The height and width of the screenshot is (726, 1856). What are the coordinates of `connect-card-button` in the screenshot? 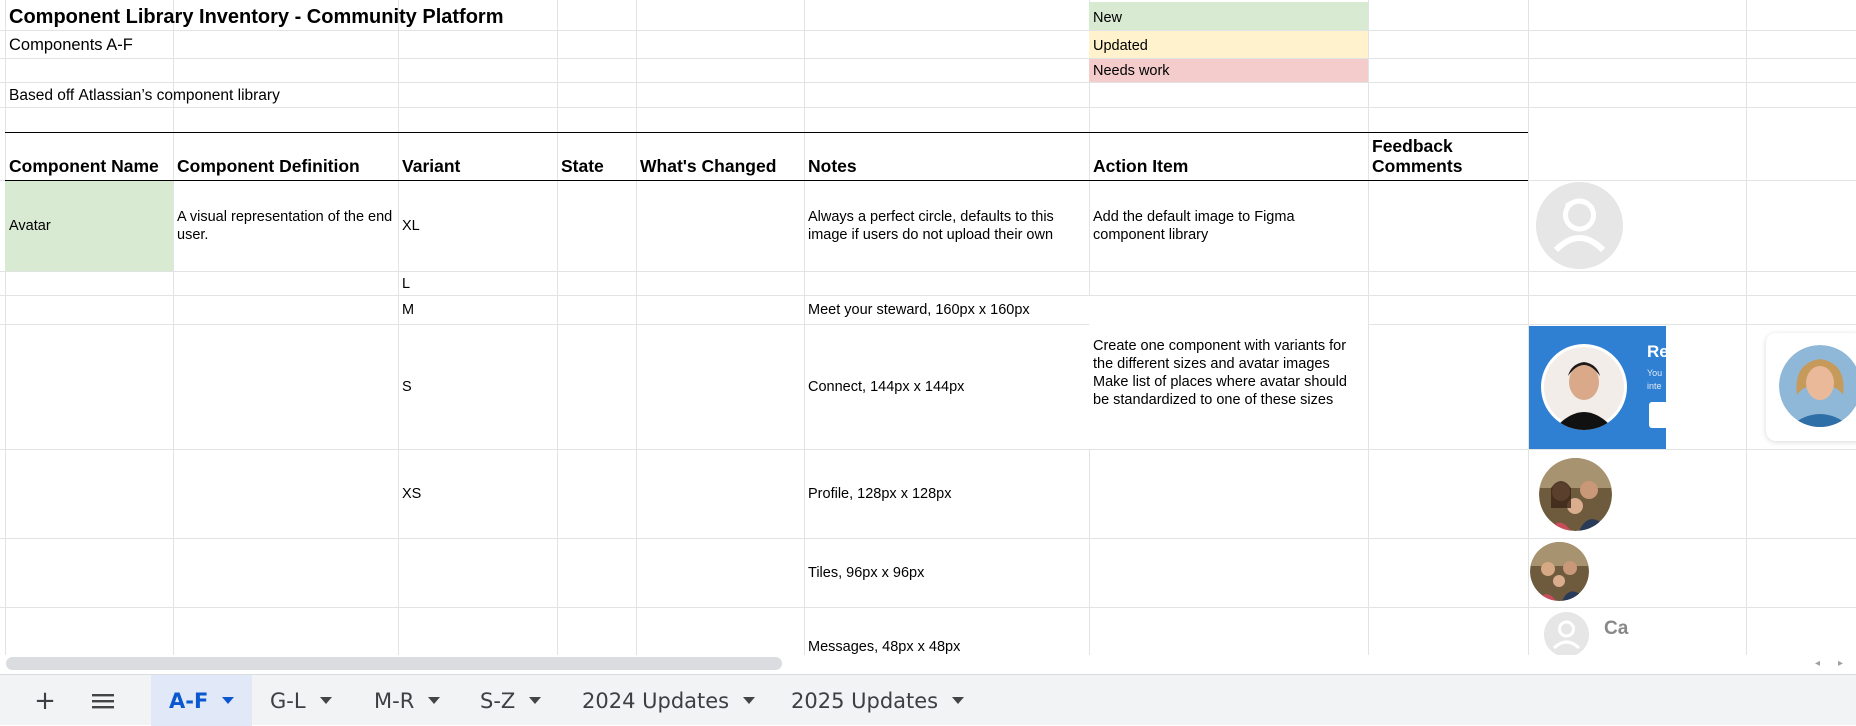 It's located at (1657, 415).